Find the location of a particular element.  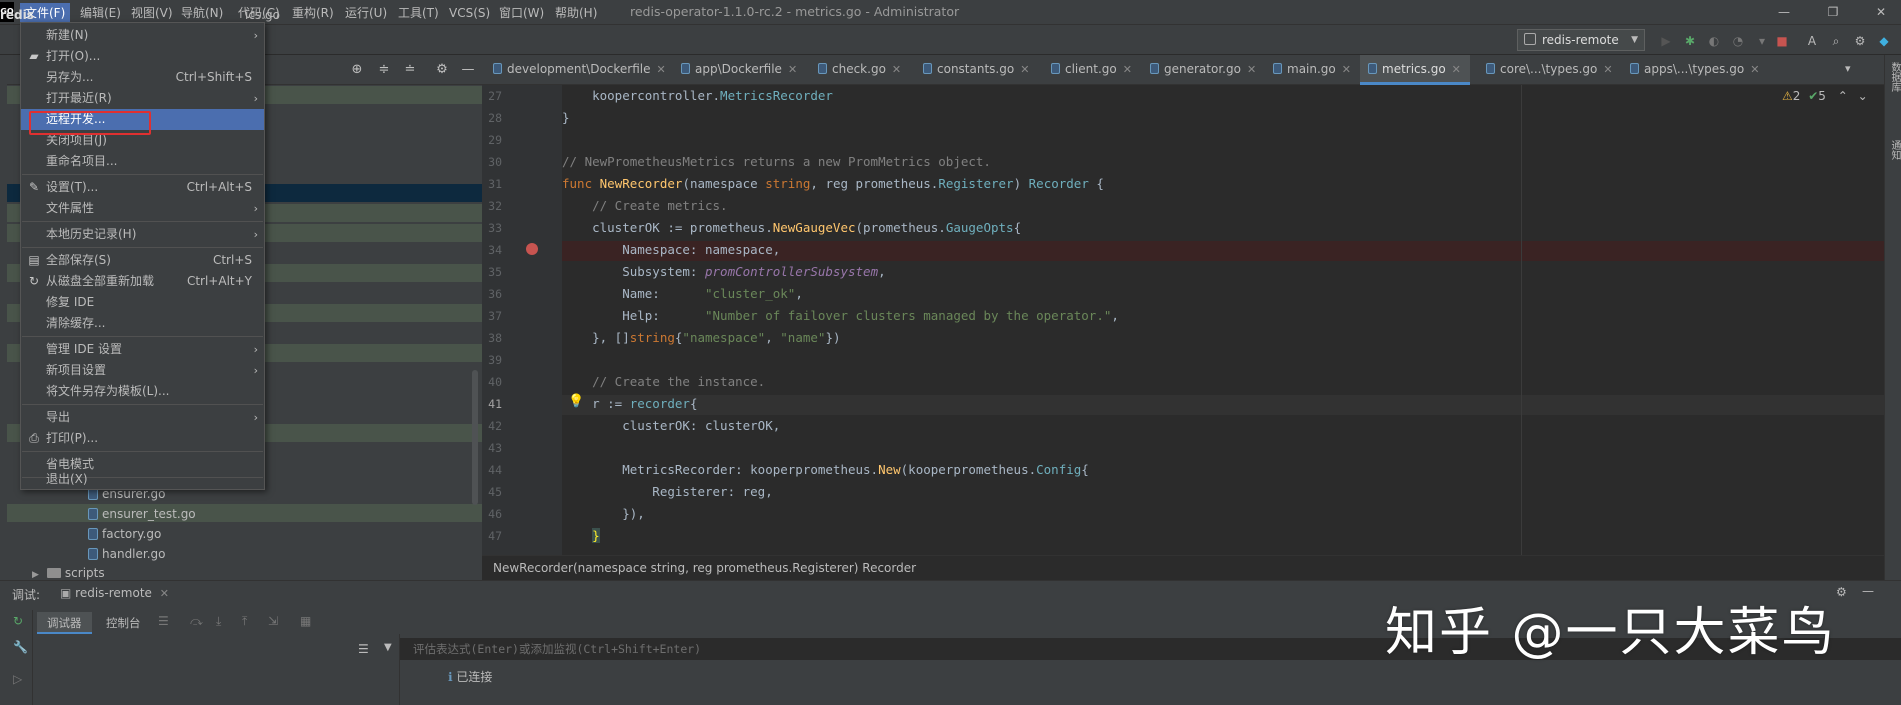

profile-icon: ◔ is located at coordinates (1738, 41).